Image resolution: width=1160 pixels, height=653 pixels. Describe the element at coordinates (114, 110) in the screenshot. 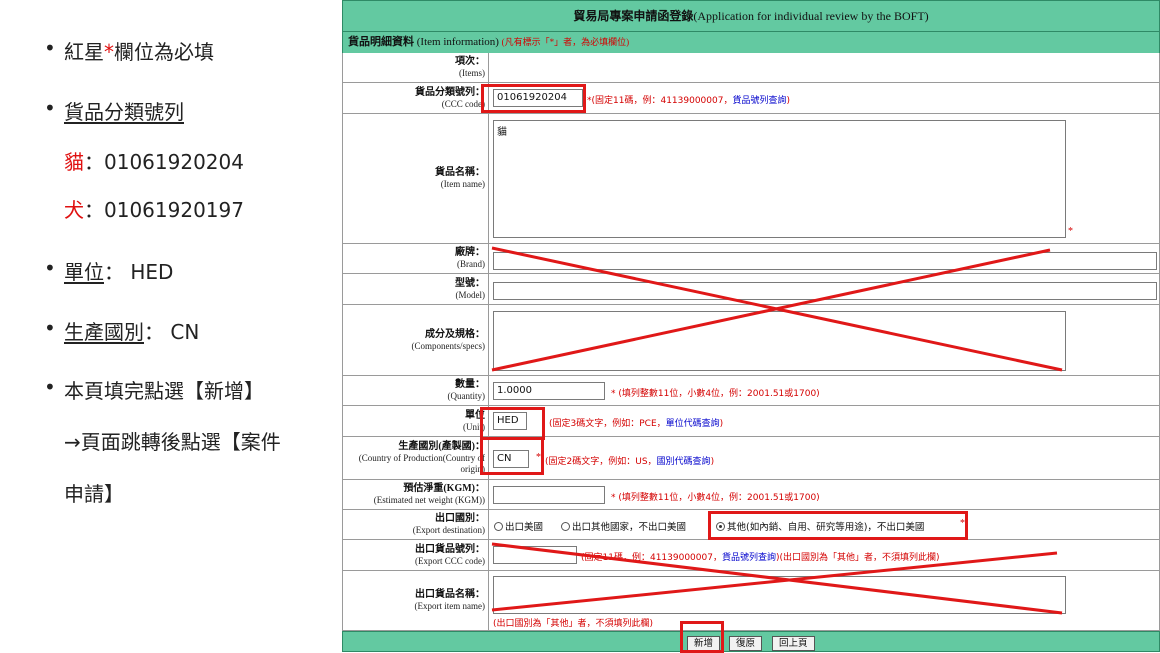

I see `bullet-ccc-code: • 貨品分類號列` at that location.